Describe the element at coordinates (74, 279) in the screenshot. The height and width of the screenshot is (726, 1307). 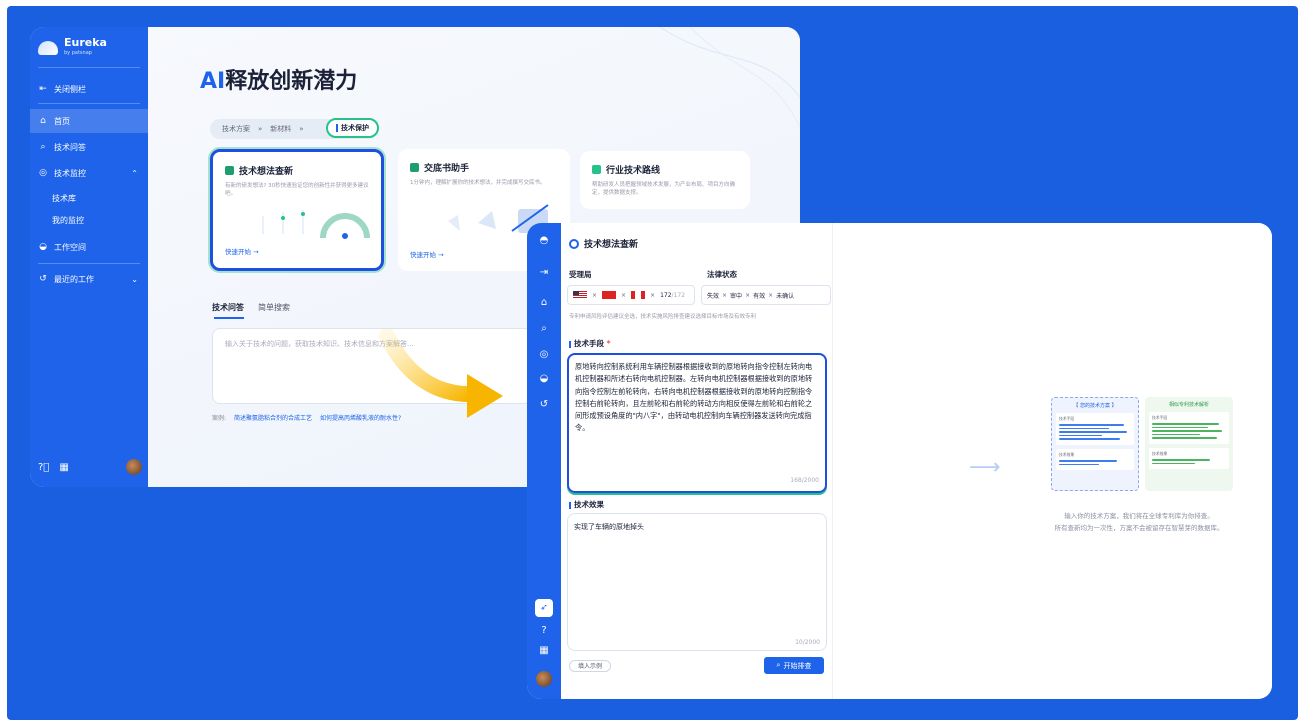
I see `sidebar-item-label: 最近的工作` at that location.